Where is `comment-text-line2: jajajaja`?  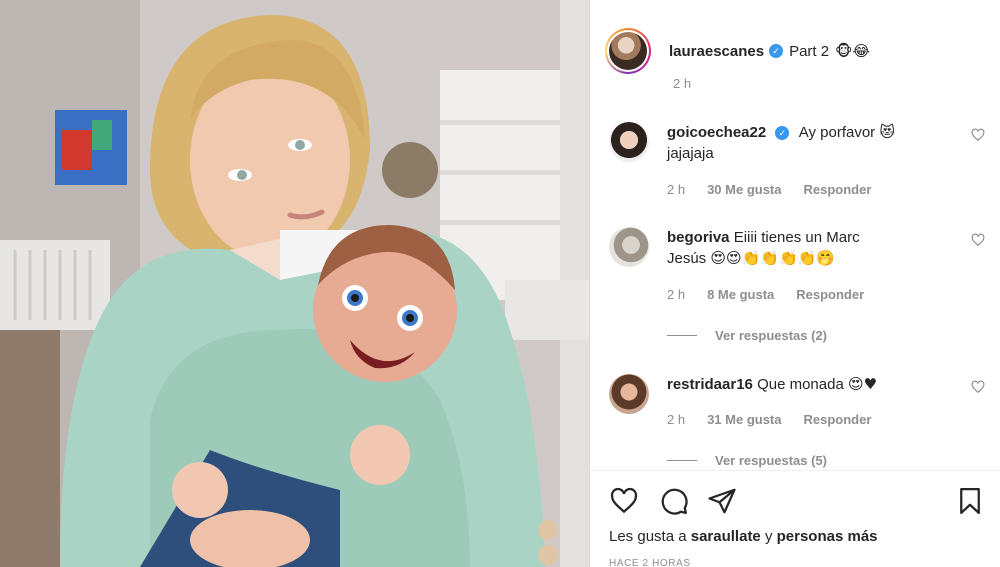
comment-text-line2: jajajaja is located at coordinates (690, 153).